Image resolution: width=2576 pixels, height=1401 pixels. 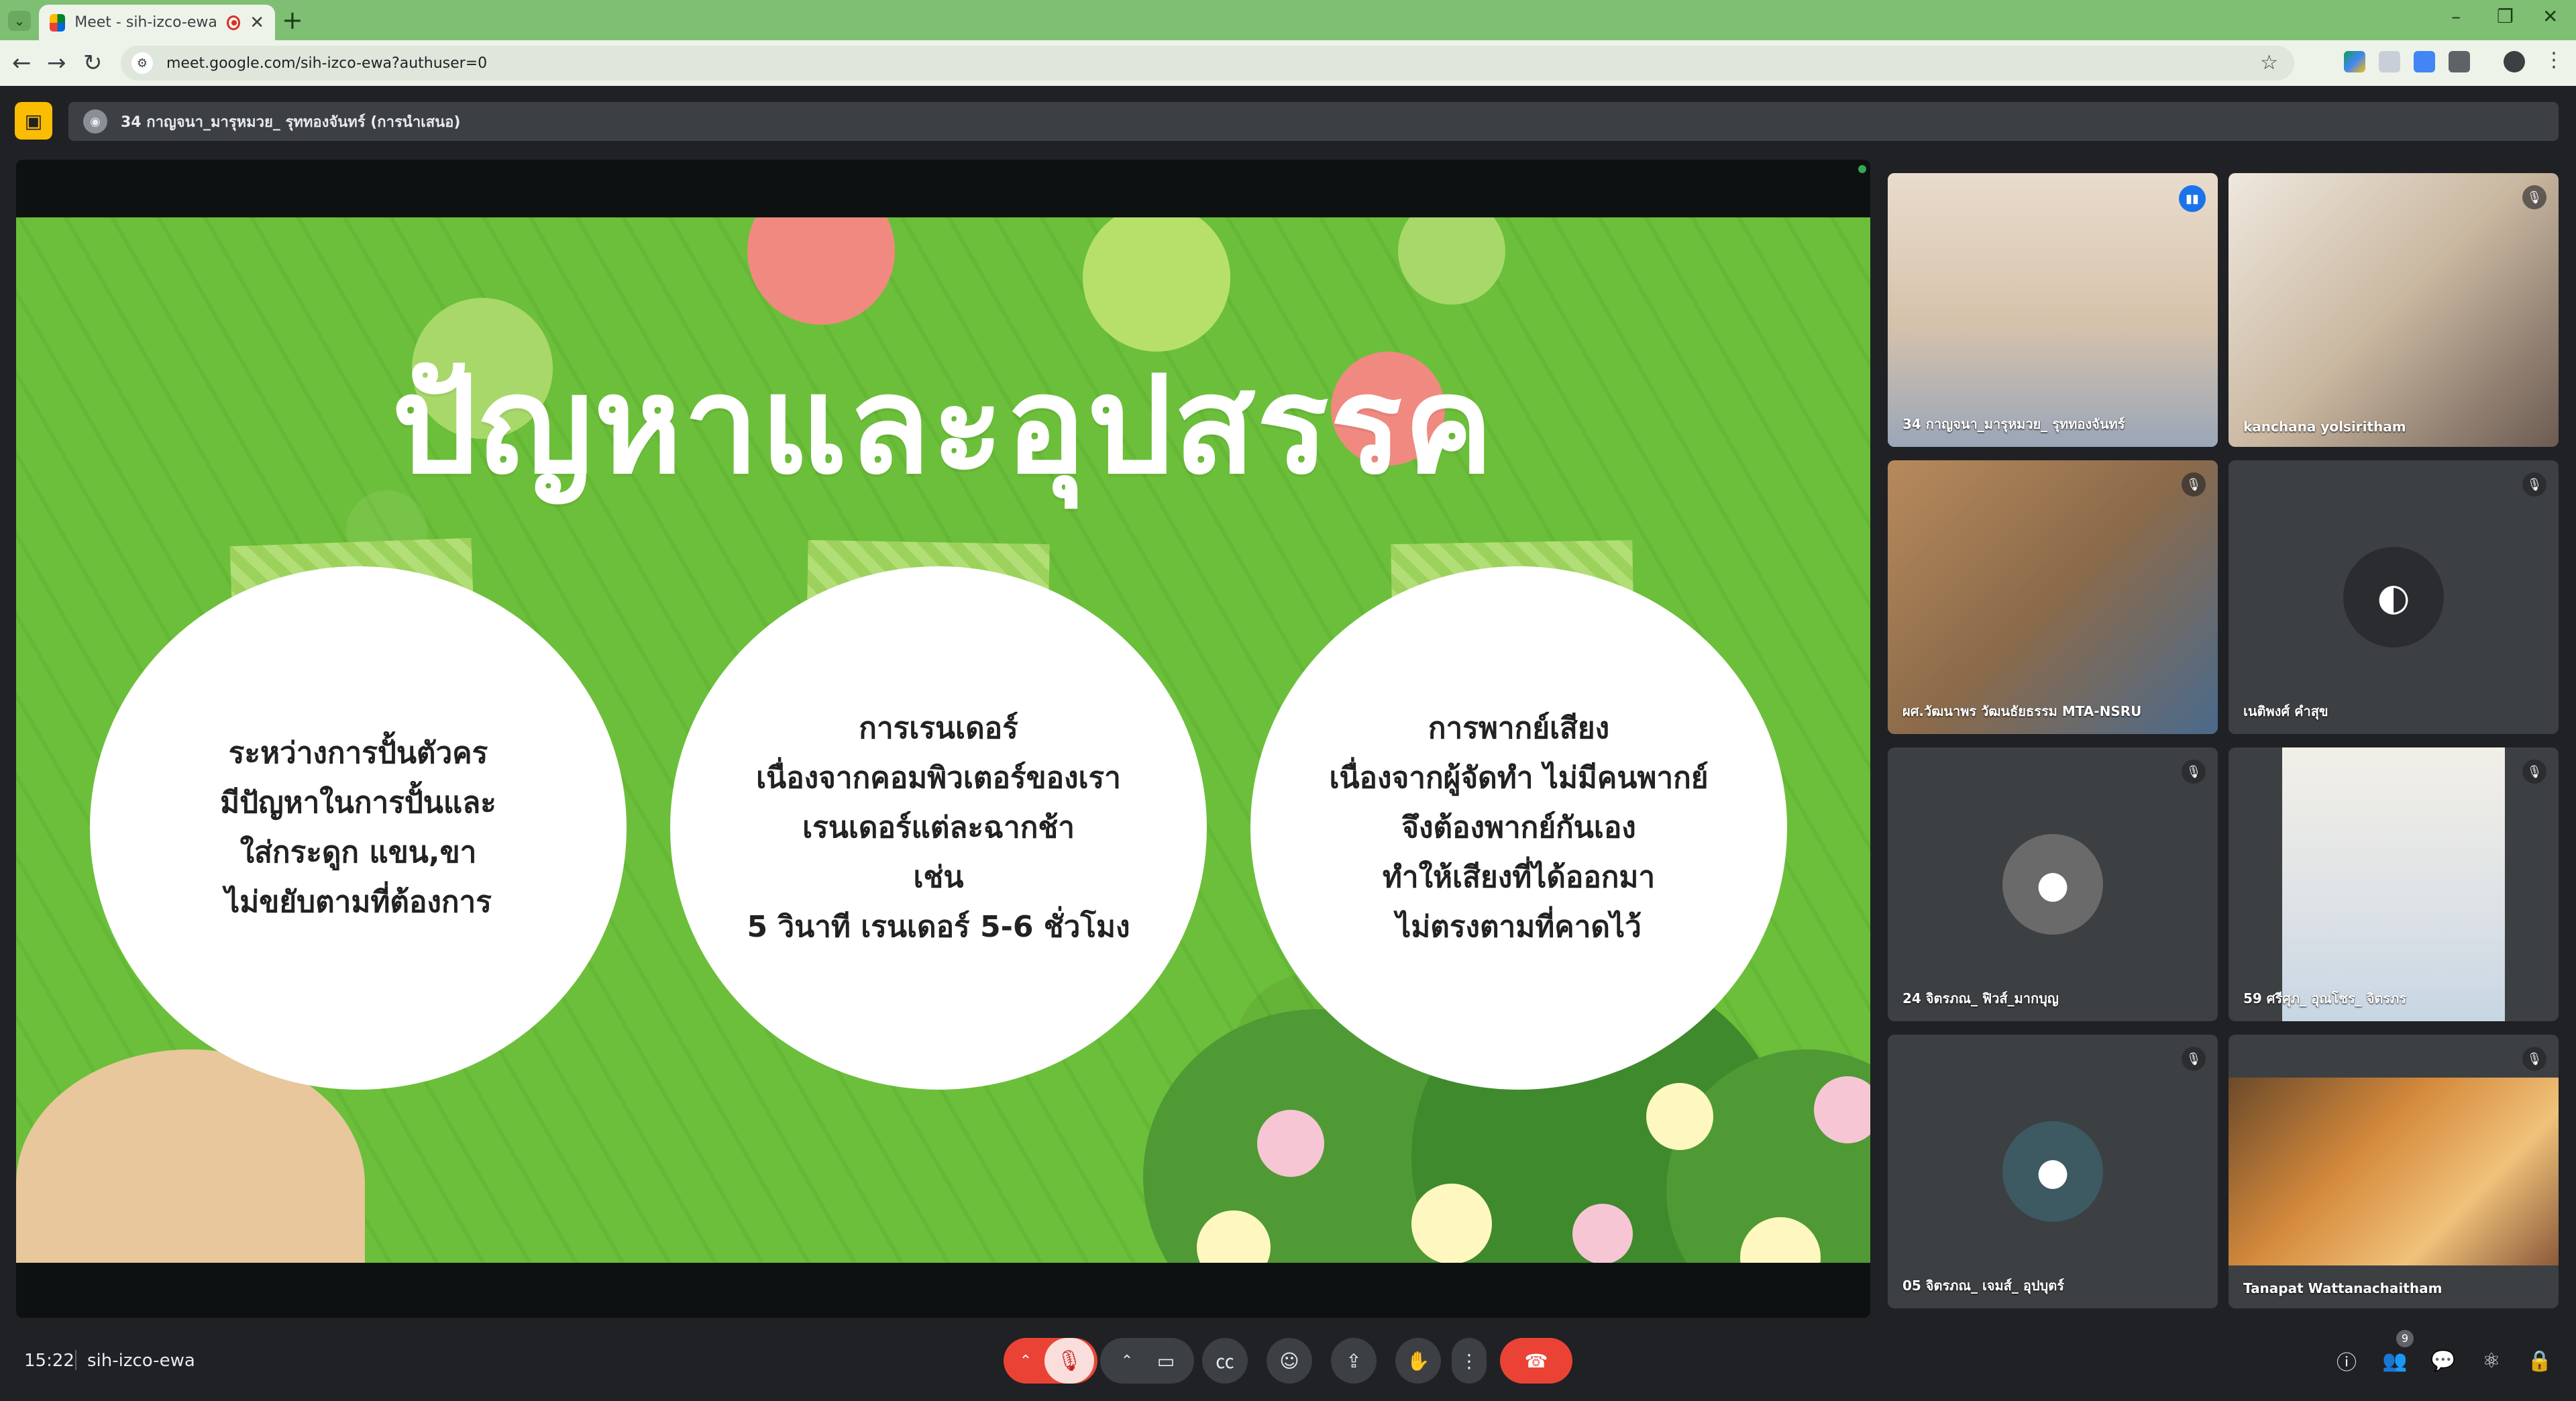 What do you see at coordinates (2395, 1361) in the screenshot?
I see `people-icon: 👥` at bounding box center [2395, 1361].